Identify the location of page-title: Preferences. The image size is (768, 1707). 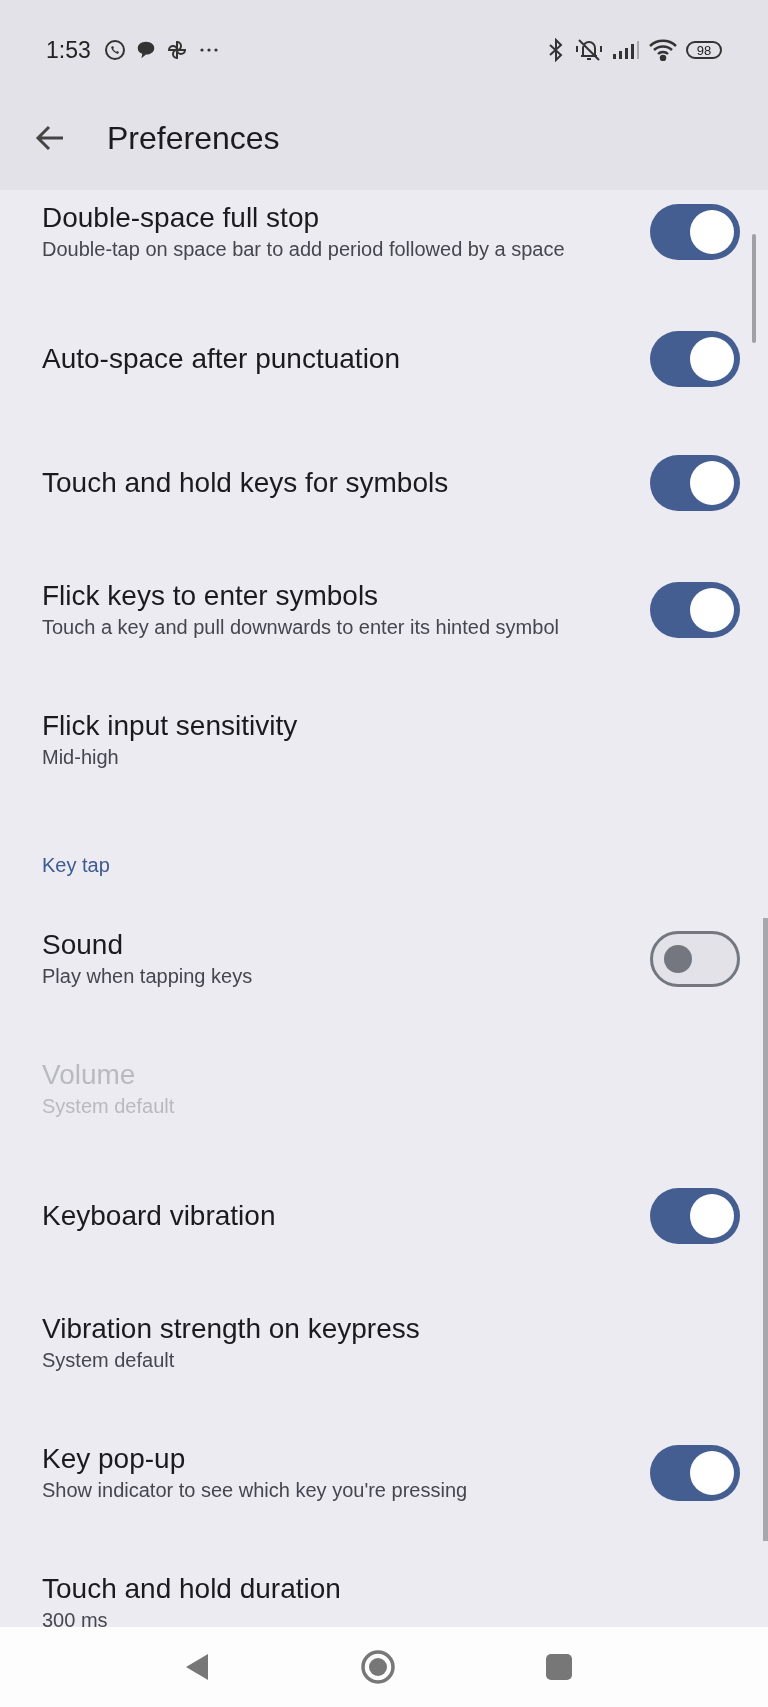
(193, 138).